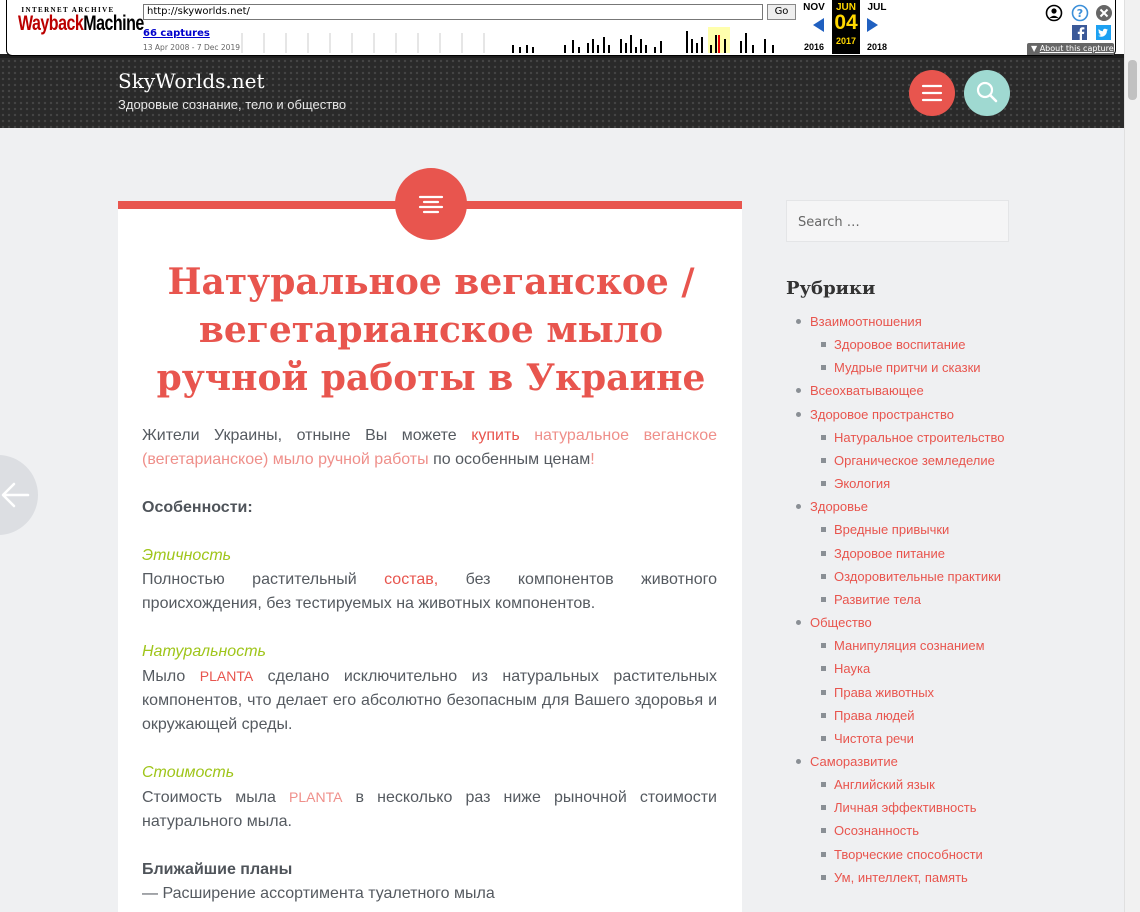  Describe the element at coordinates (814, 47) in the screenshot. I see `wayback-prev-year: 2016` at that location.